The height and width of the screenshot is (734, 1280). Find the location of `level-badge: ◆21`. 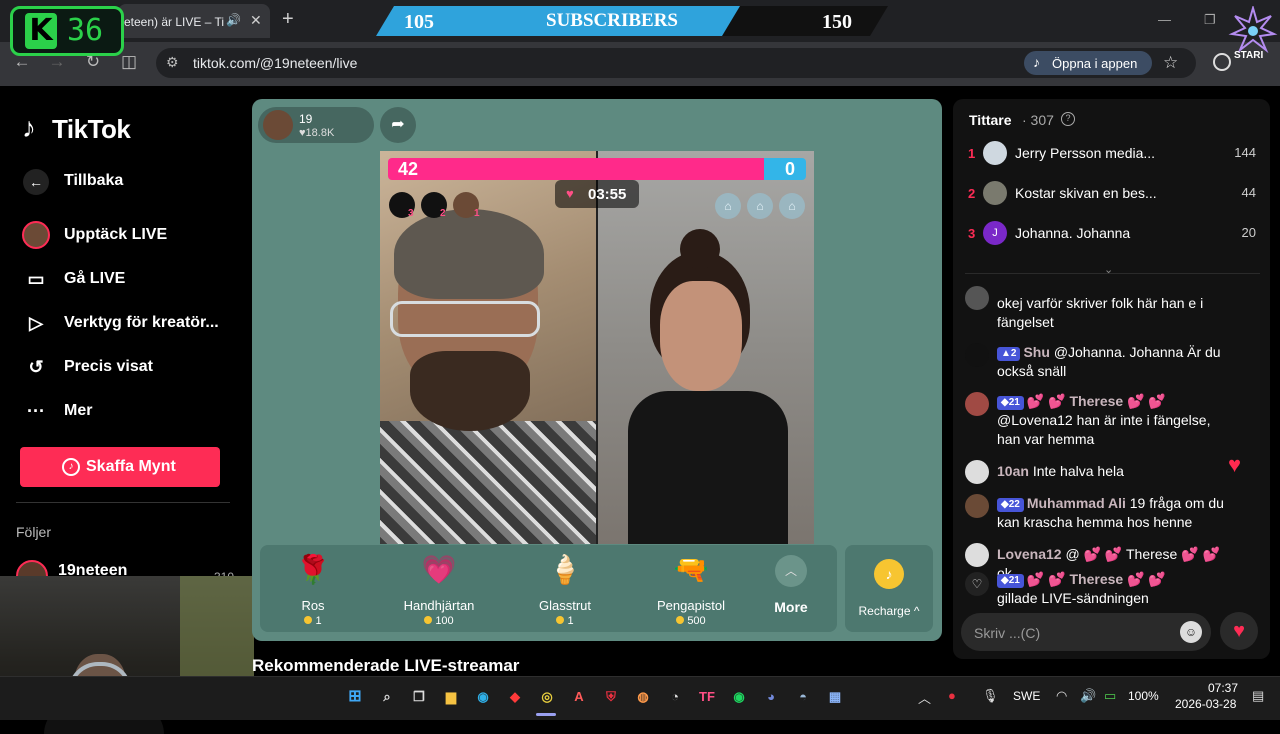

level-badge: ◆21 is located at coordinates (1010, 581).